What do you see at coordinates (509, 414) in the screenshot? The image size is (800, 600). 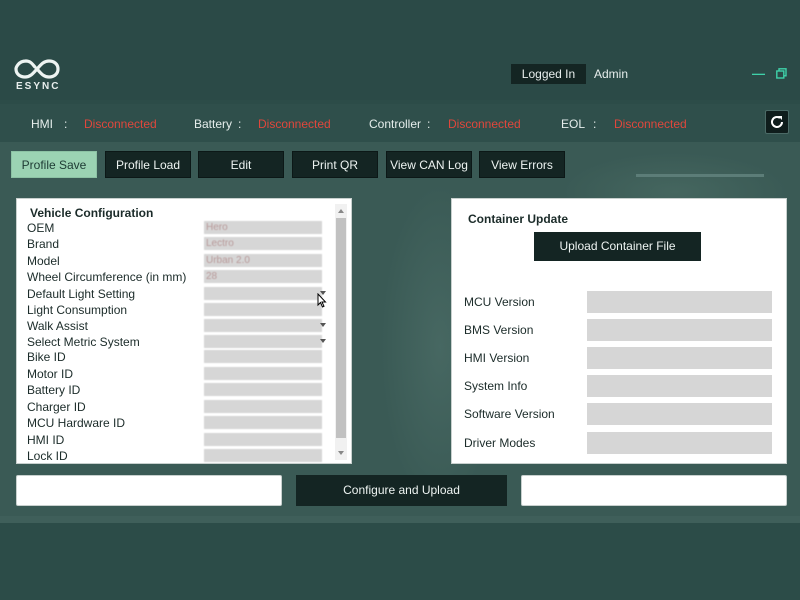 I see `field-label: Software Version` at bounding box center [509, 414].